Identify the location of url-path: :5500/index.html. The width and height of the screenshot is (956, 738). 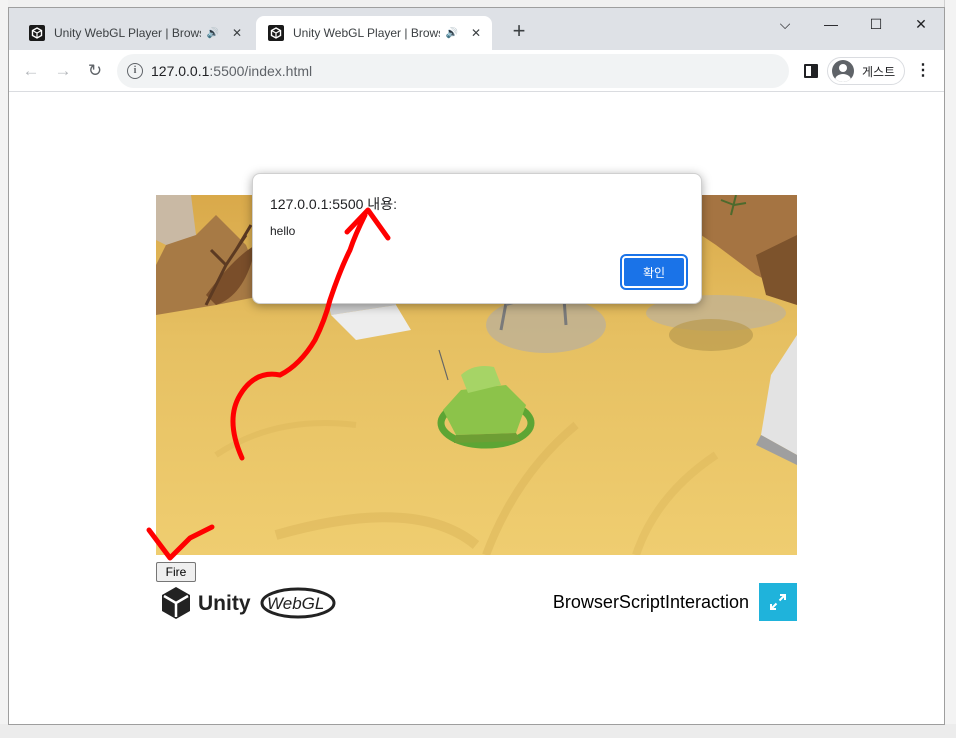
(261, 71).